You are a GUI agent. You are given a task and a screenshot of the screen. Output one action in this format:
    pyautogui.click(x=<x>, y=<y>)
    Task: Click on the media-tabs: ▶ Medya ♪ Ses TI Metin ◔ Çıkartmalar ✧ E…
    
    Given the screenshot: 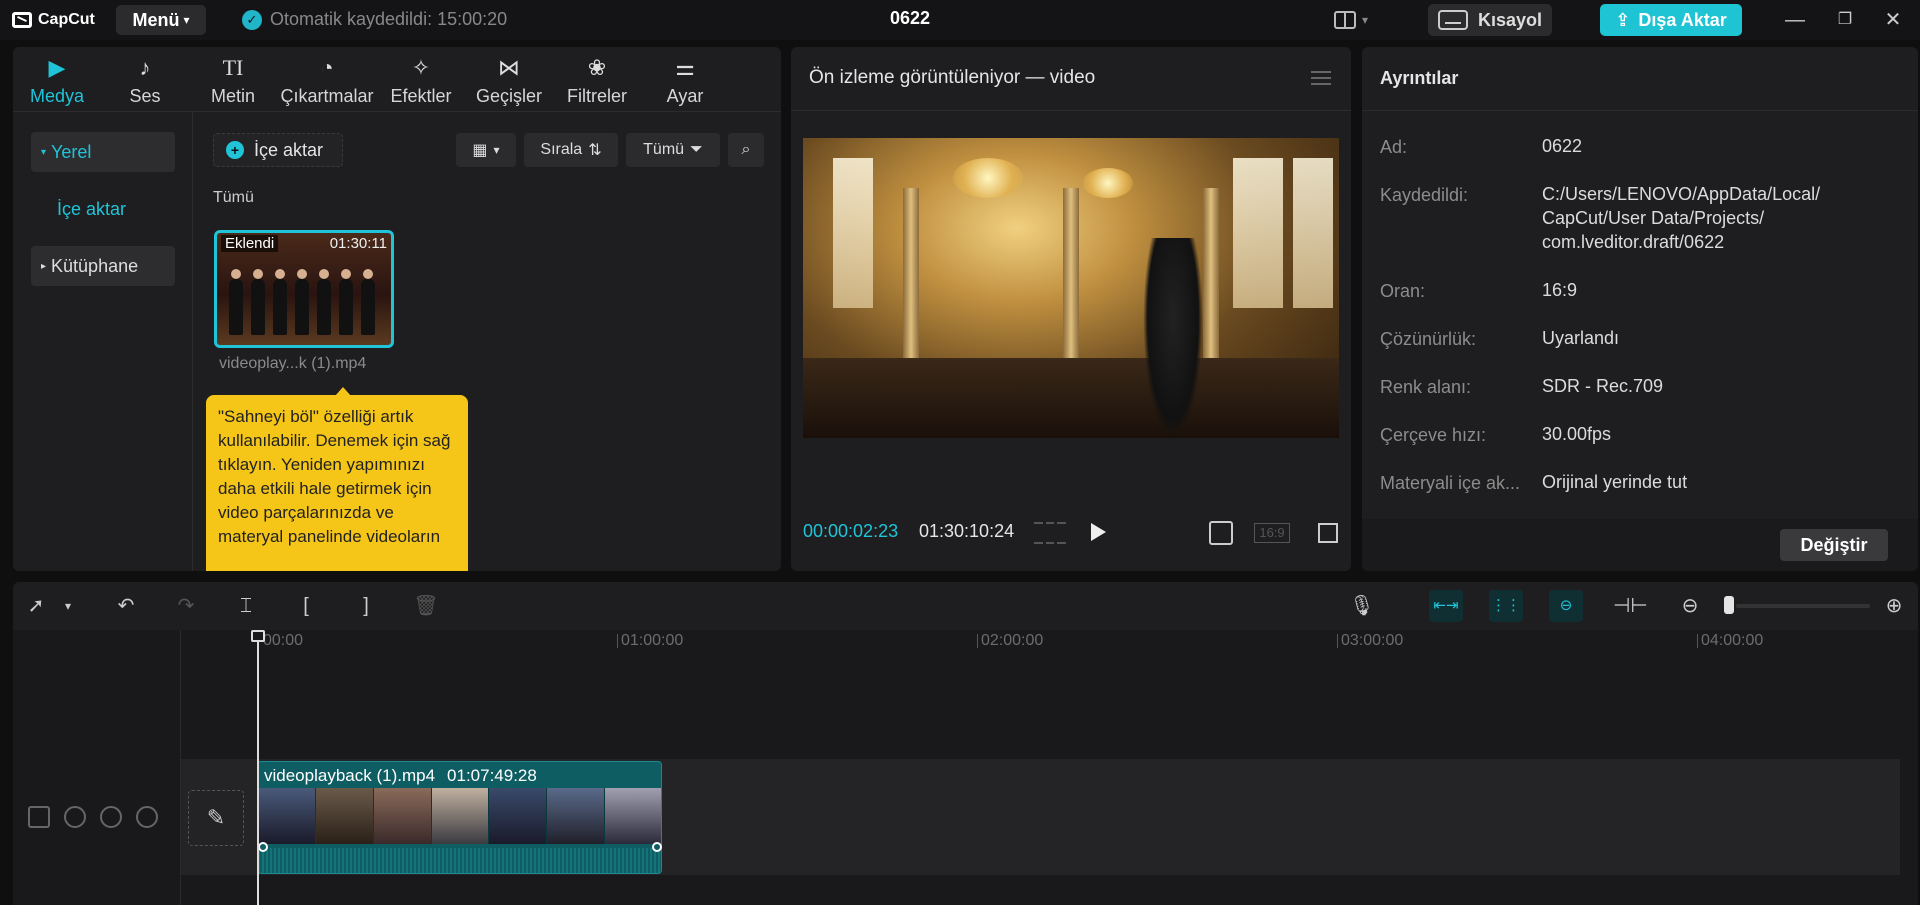 What is the action you would take?
    pyautogui.click(x=397, y=79)
    